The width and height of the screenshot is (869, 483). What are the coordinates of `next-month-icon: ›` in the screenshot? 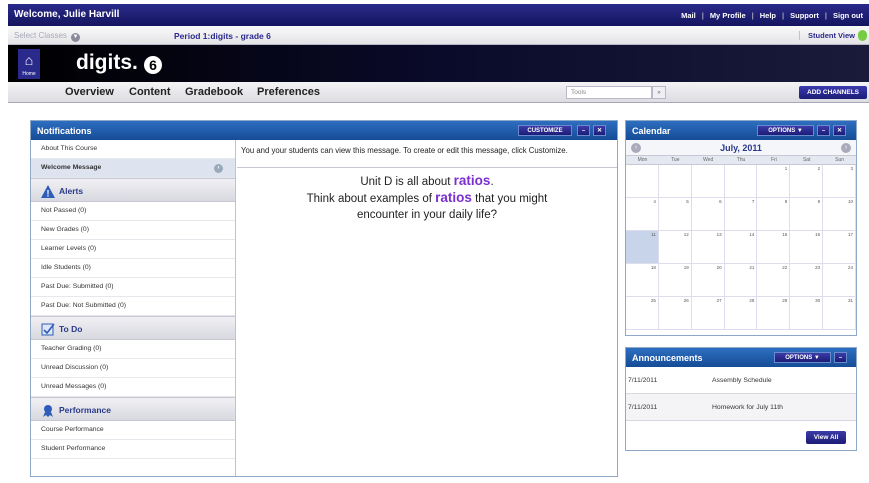 It's located at (846, 148).